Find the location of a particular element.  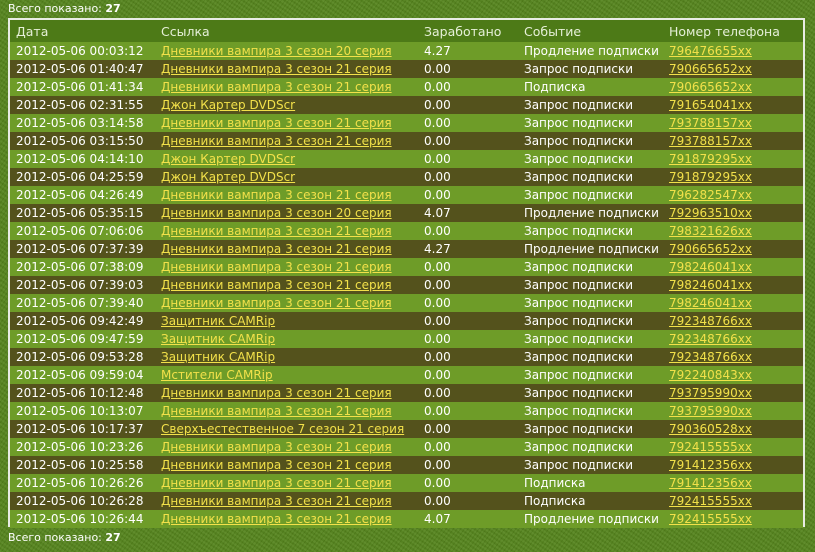

phone-link: 798321626xx is located at coordinates (710, 231).